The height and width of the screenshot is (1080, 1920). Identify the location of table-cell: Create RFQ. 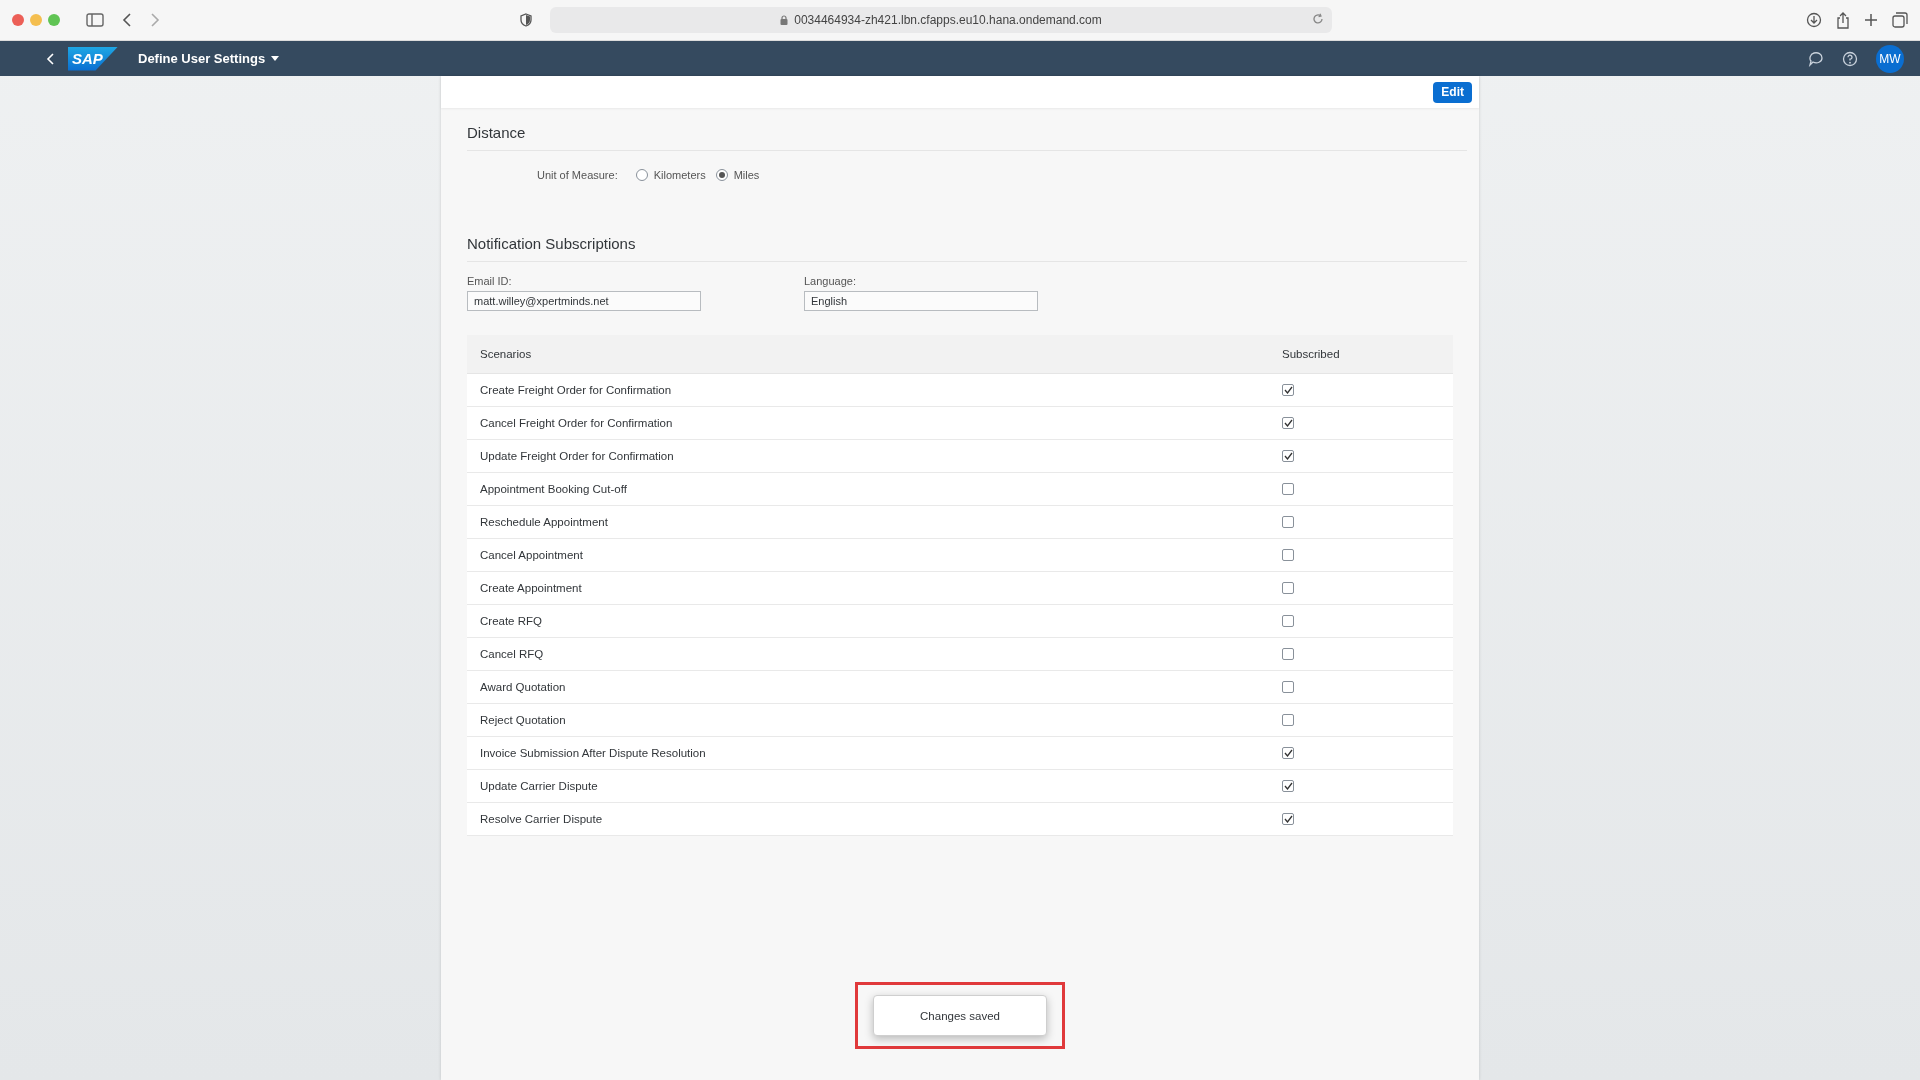
(868, 621).